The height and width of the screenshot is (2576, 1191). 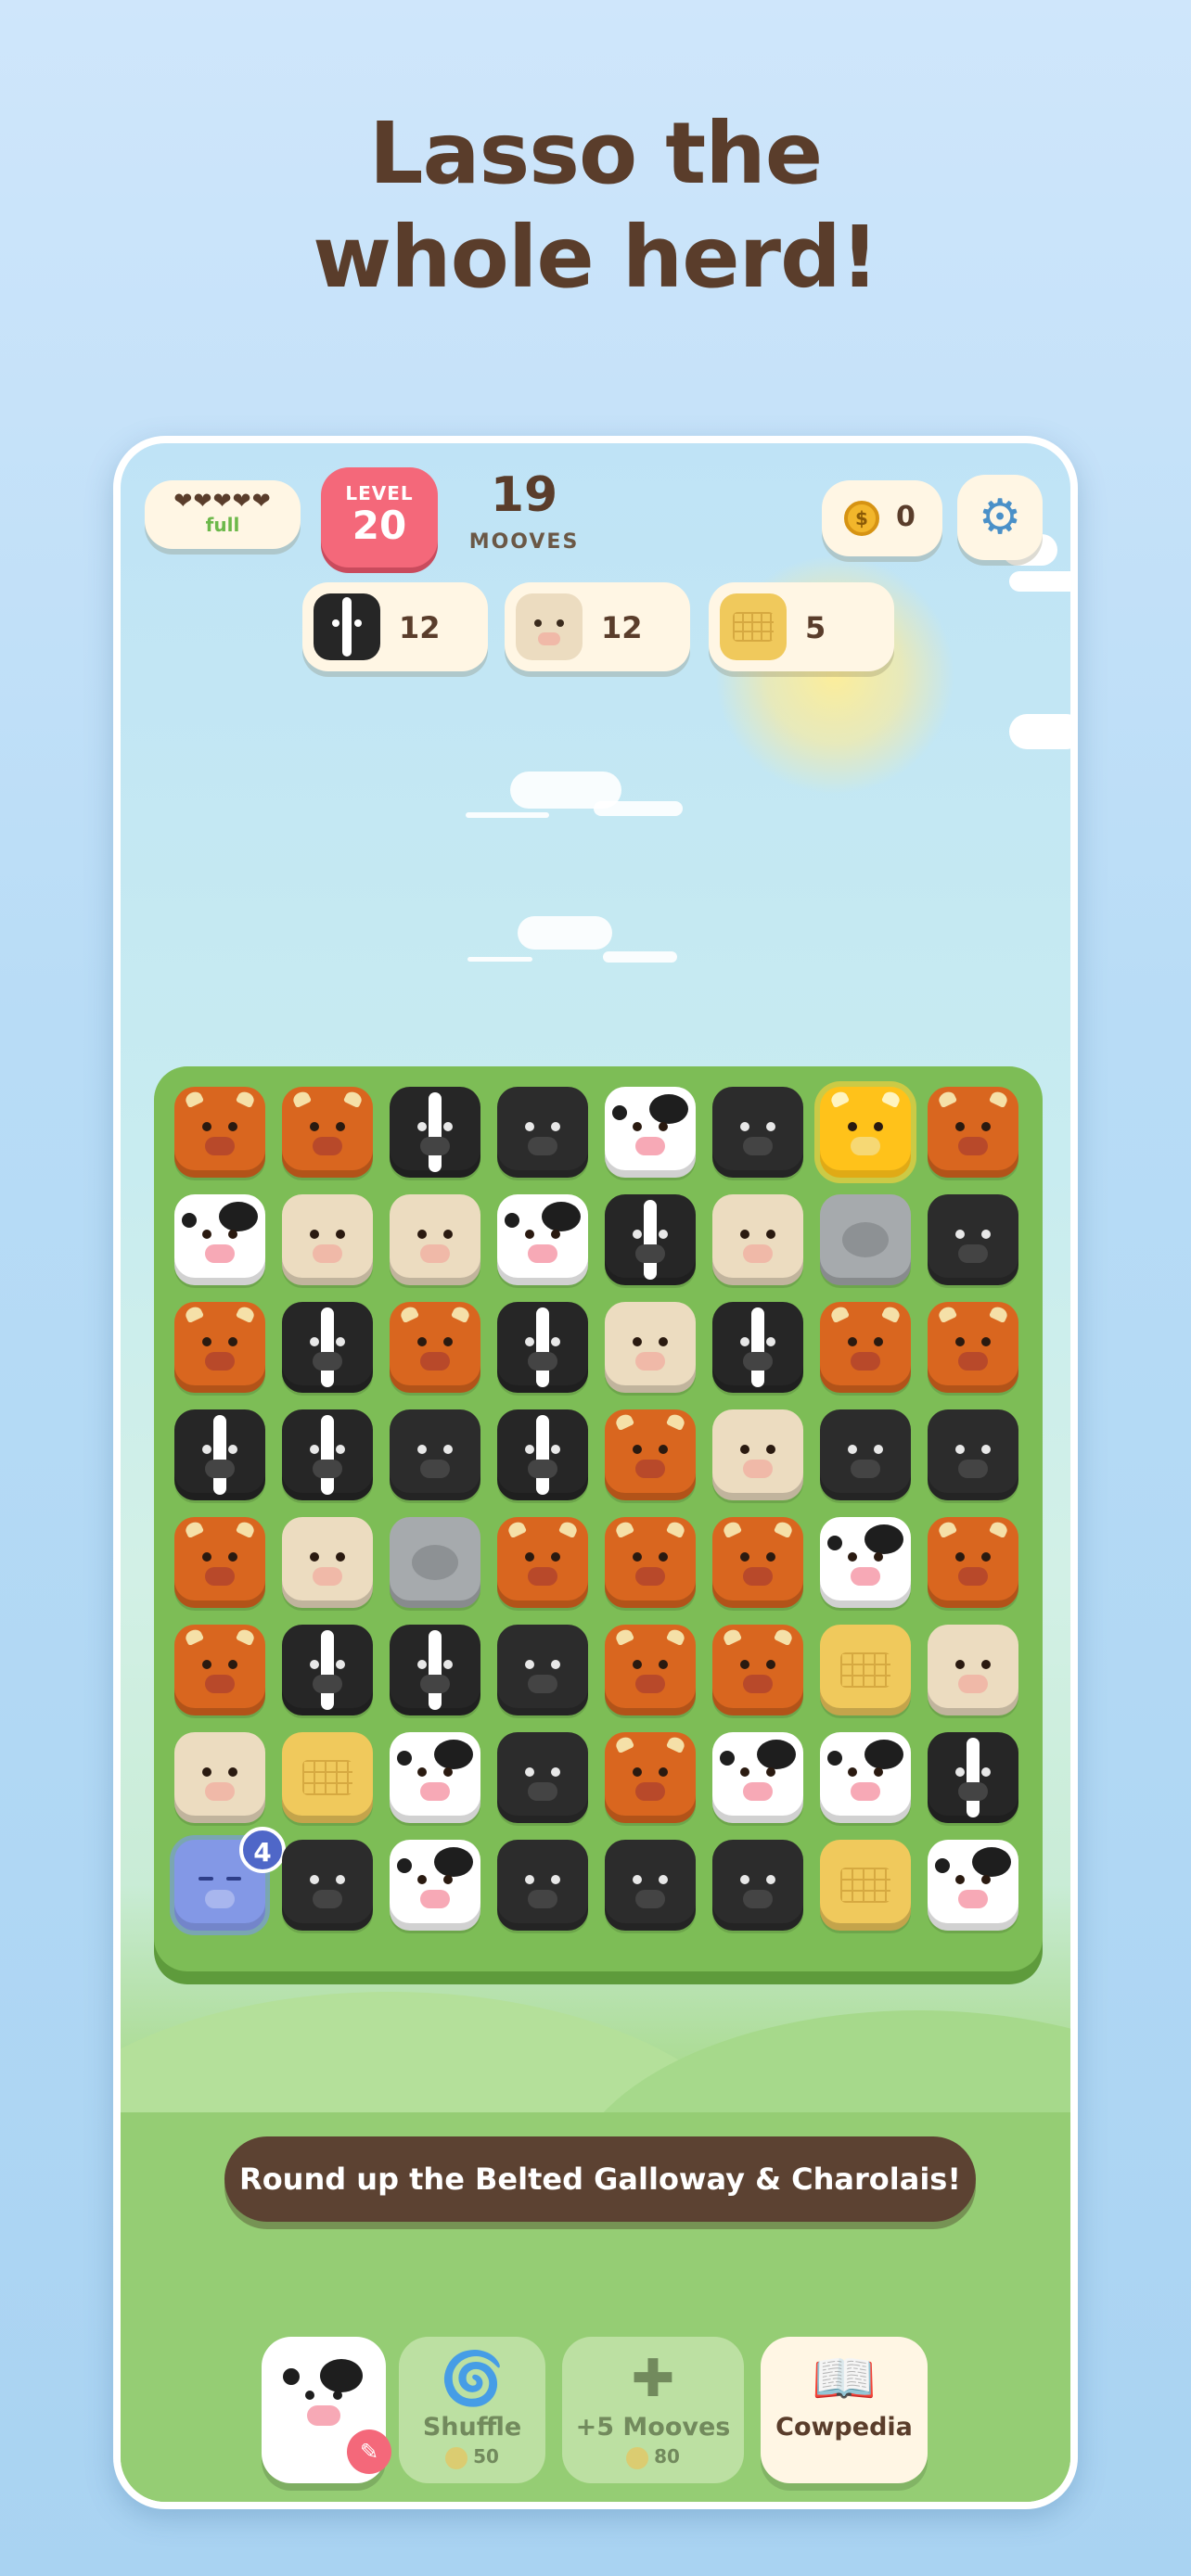 I want to click on headline-line-2: whole herd!, so click(x=596, y=257).